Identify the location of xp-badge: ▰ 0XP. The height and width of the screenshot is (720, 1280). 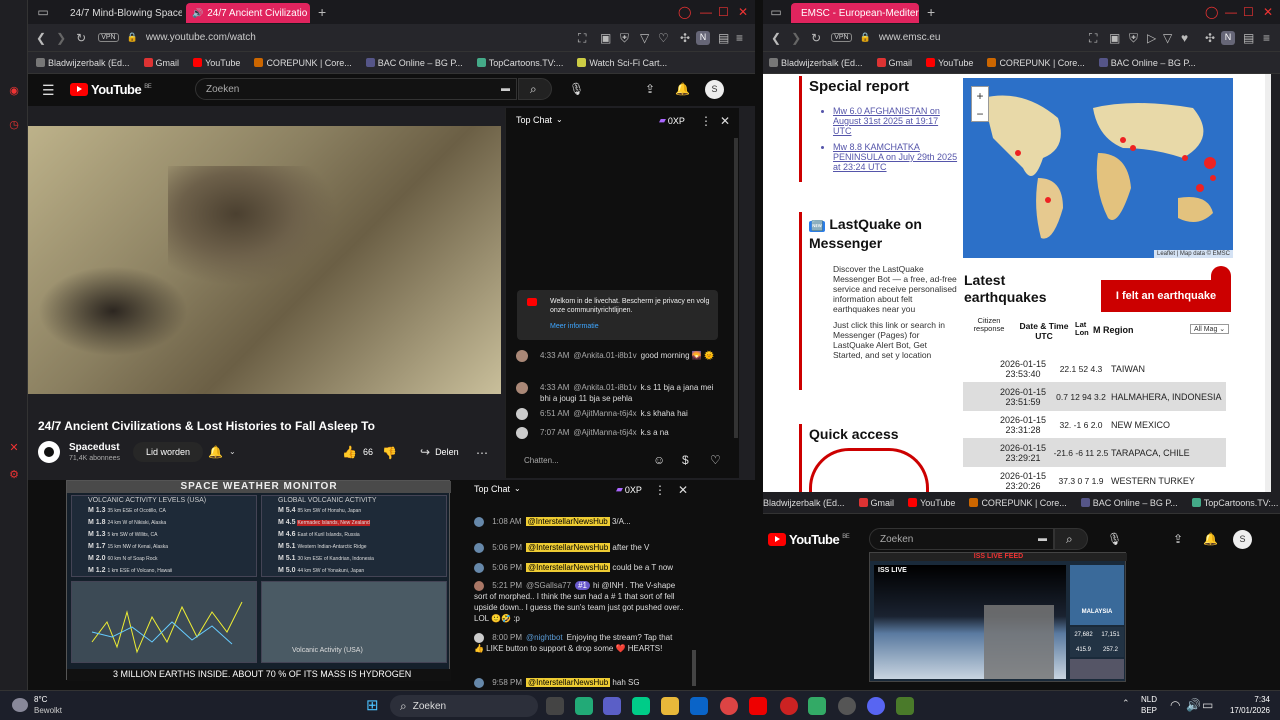
(629, 489).